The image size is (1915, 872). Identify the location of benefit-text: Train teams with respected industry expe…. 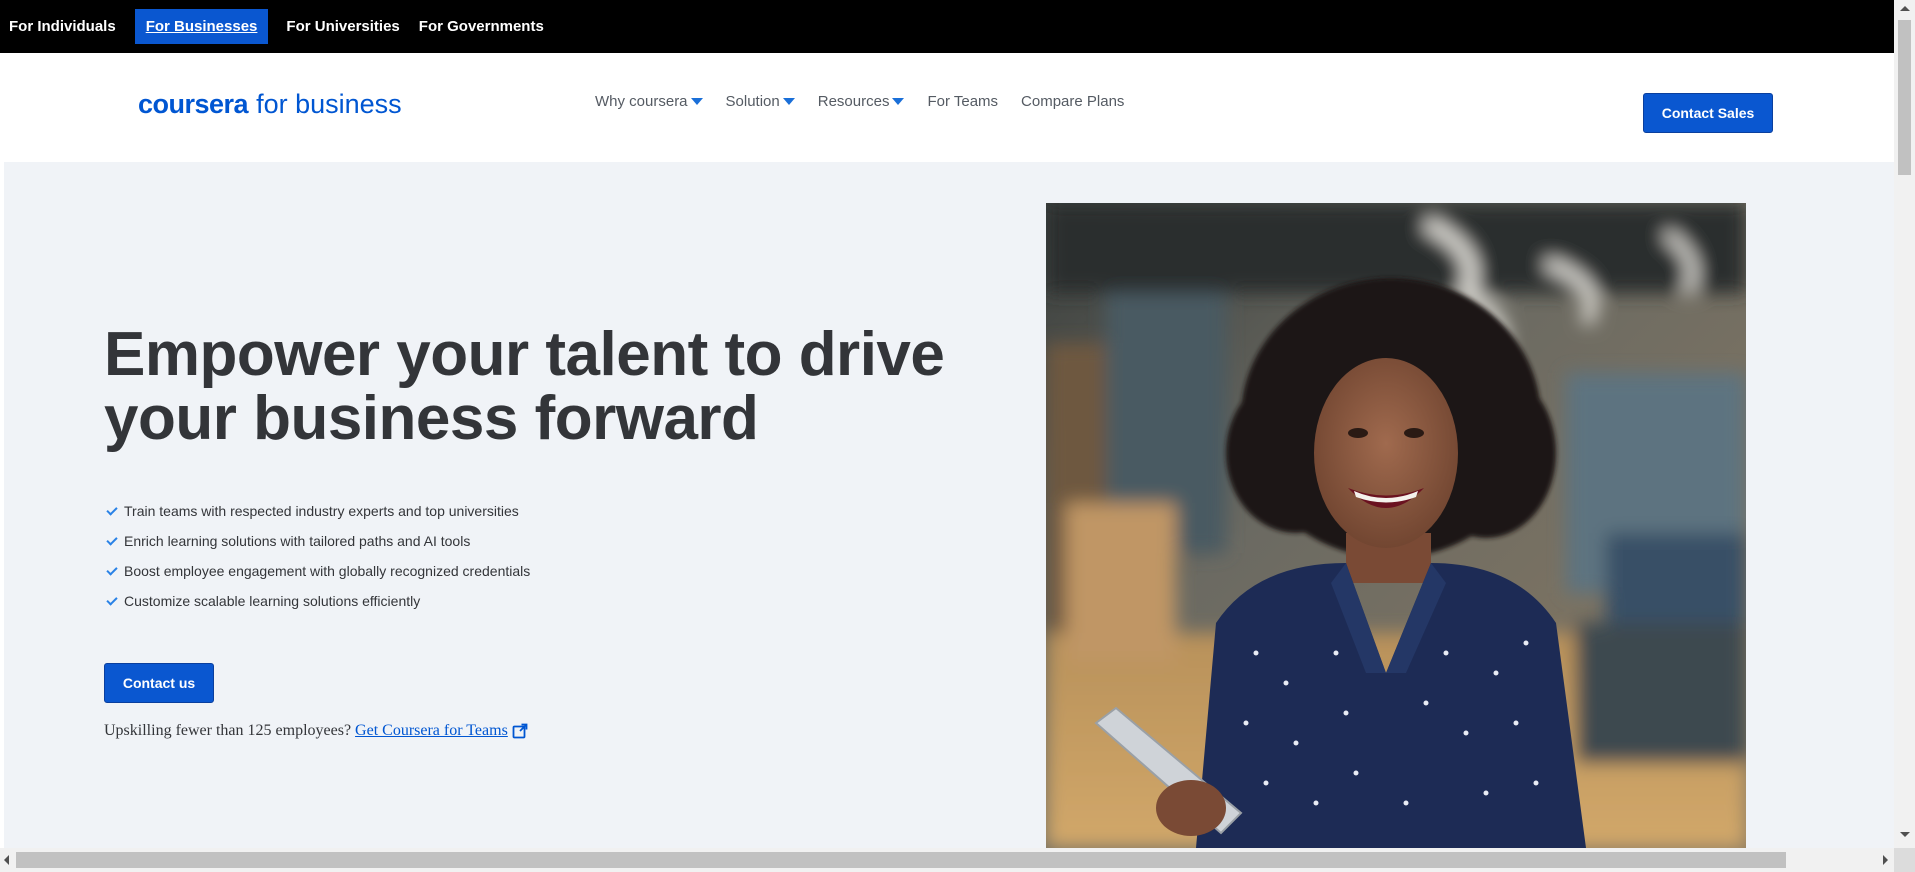
(321, 511).